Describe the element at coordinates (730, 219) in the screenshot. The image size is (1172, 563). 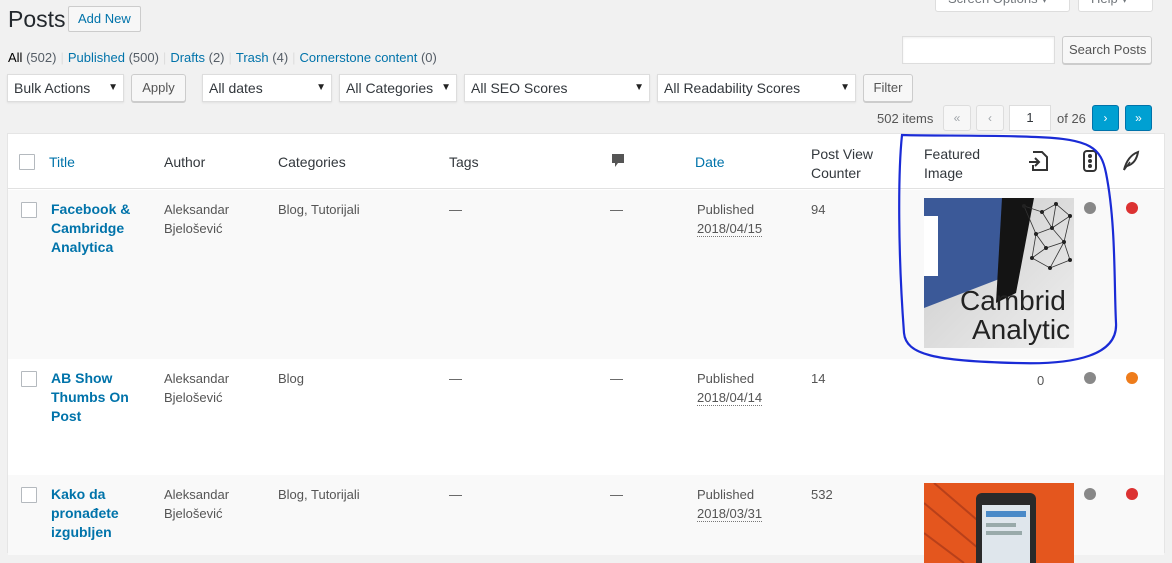
I see `date-cell: Published 2018/04/15` at that location.